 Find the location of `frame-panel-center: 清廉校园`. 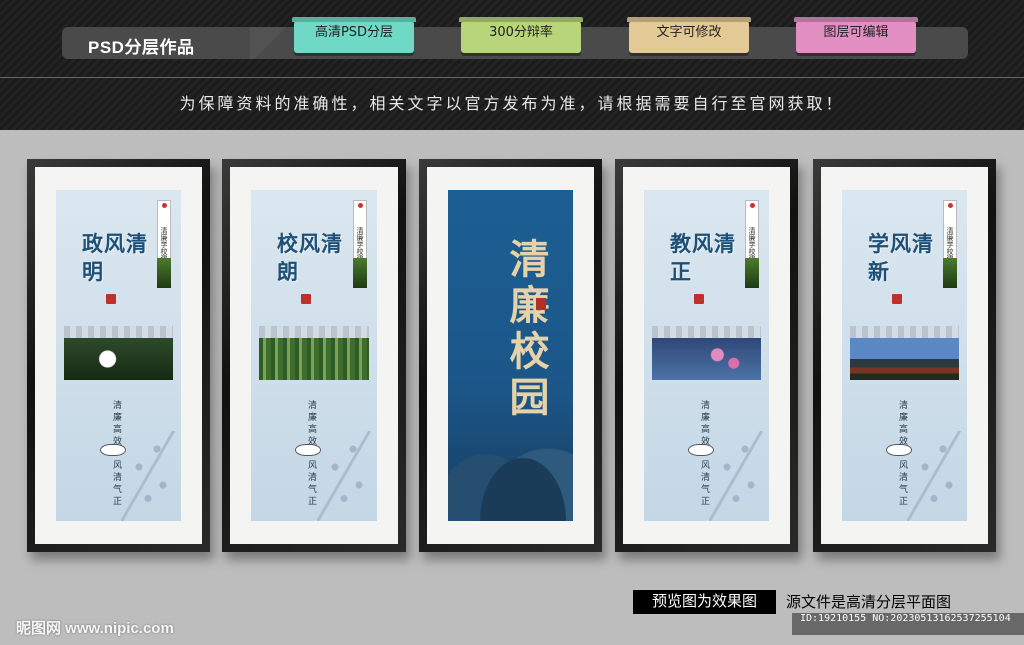

frame-panel-center: 清廉校园 is located at coordinates (510, 355).